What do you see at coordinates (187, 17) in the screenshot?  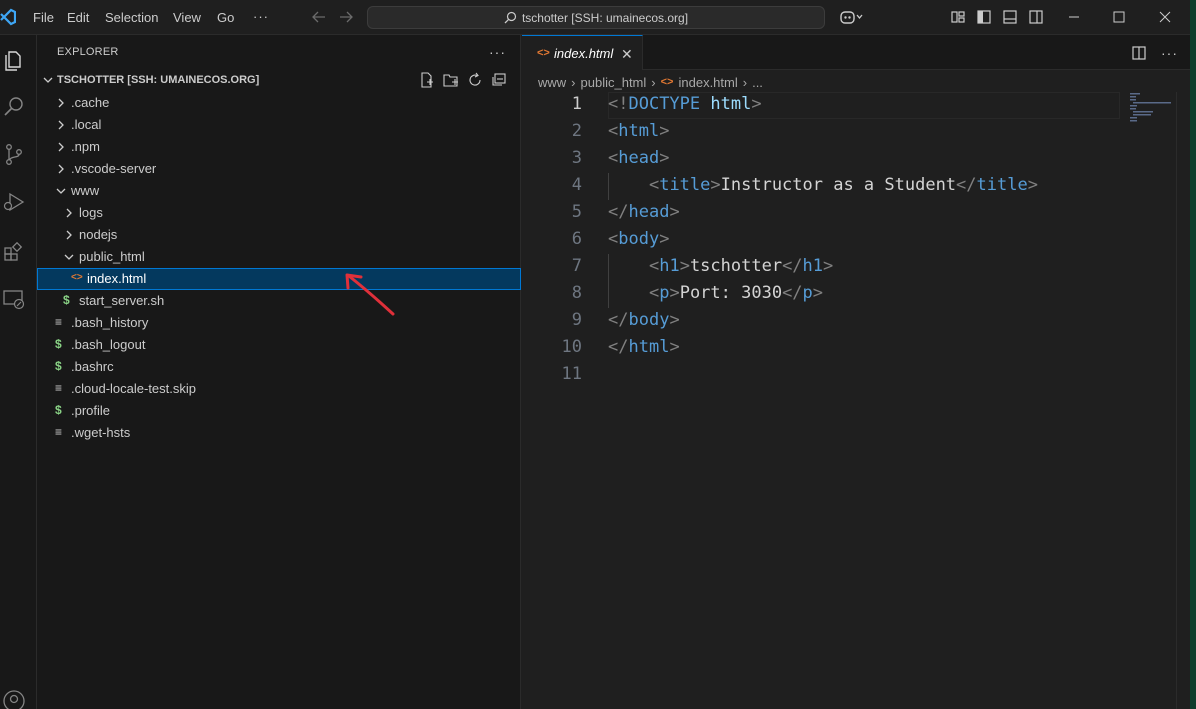 I see `menu-view: View` at bounding box center [187, 17].